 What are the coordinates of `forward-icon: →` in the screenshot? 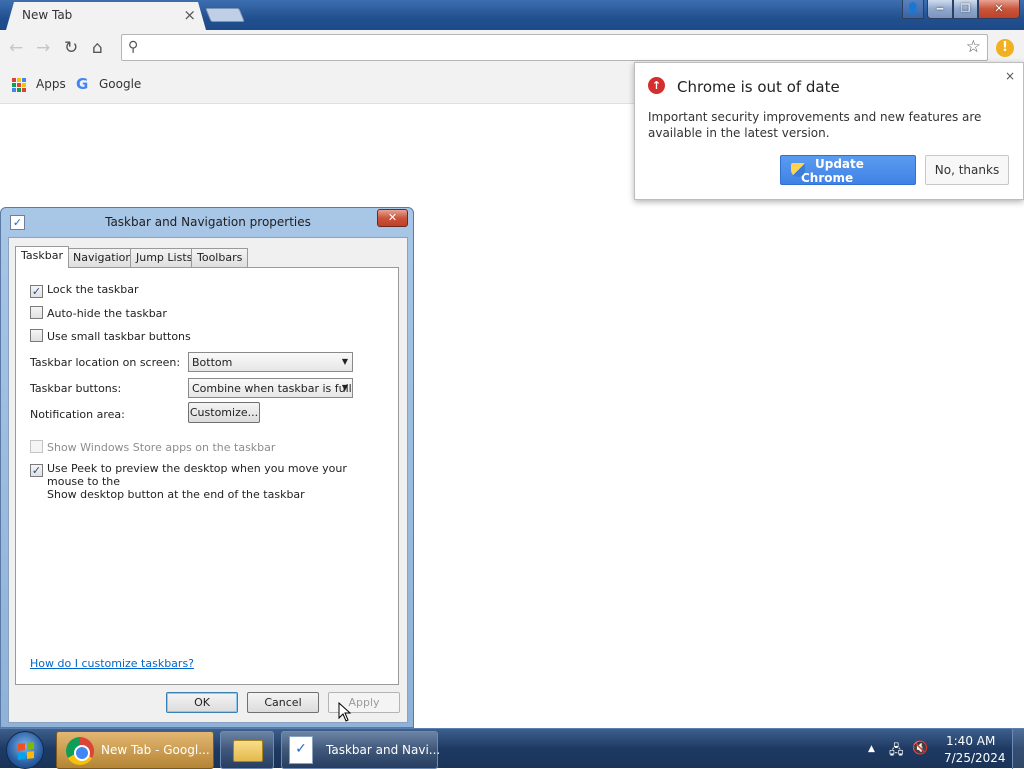 It's located at (43, 48).